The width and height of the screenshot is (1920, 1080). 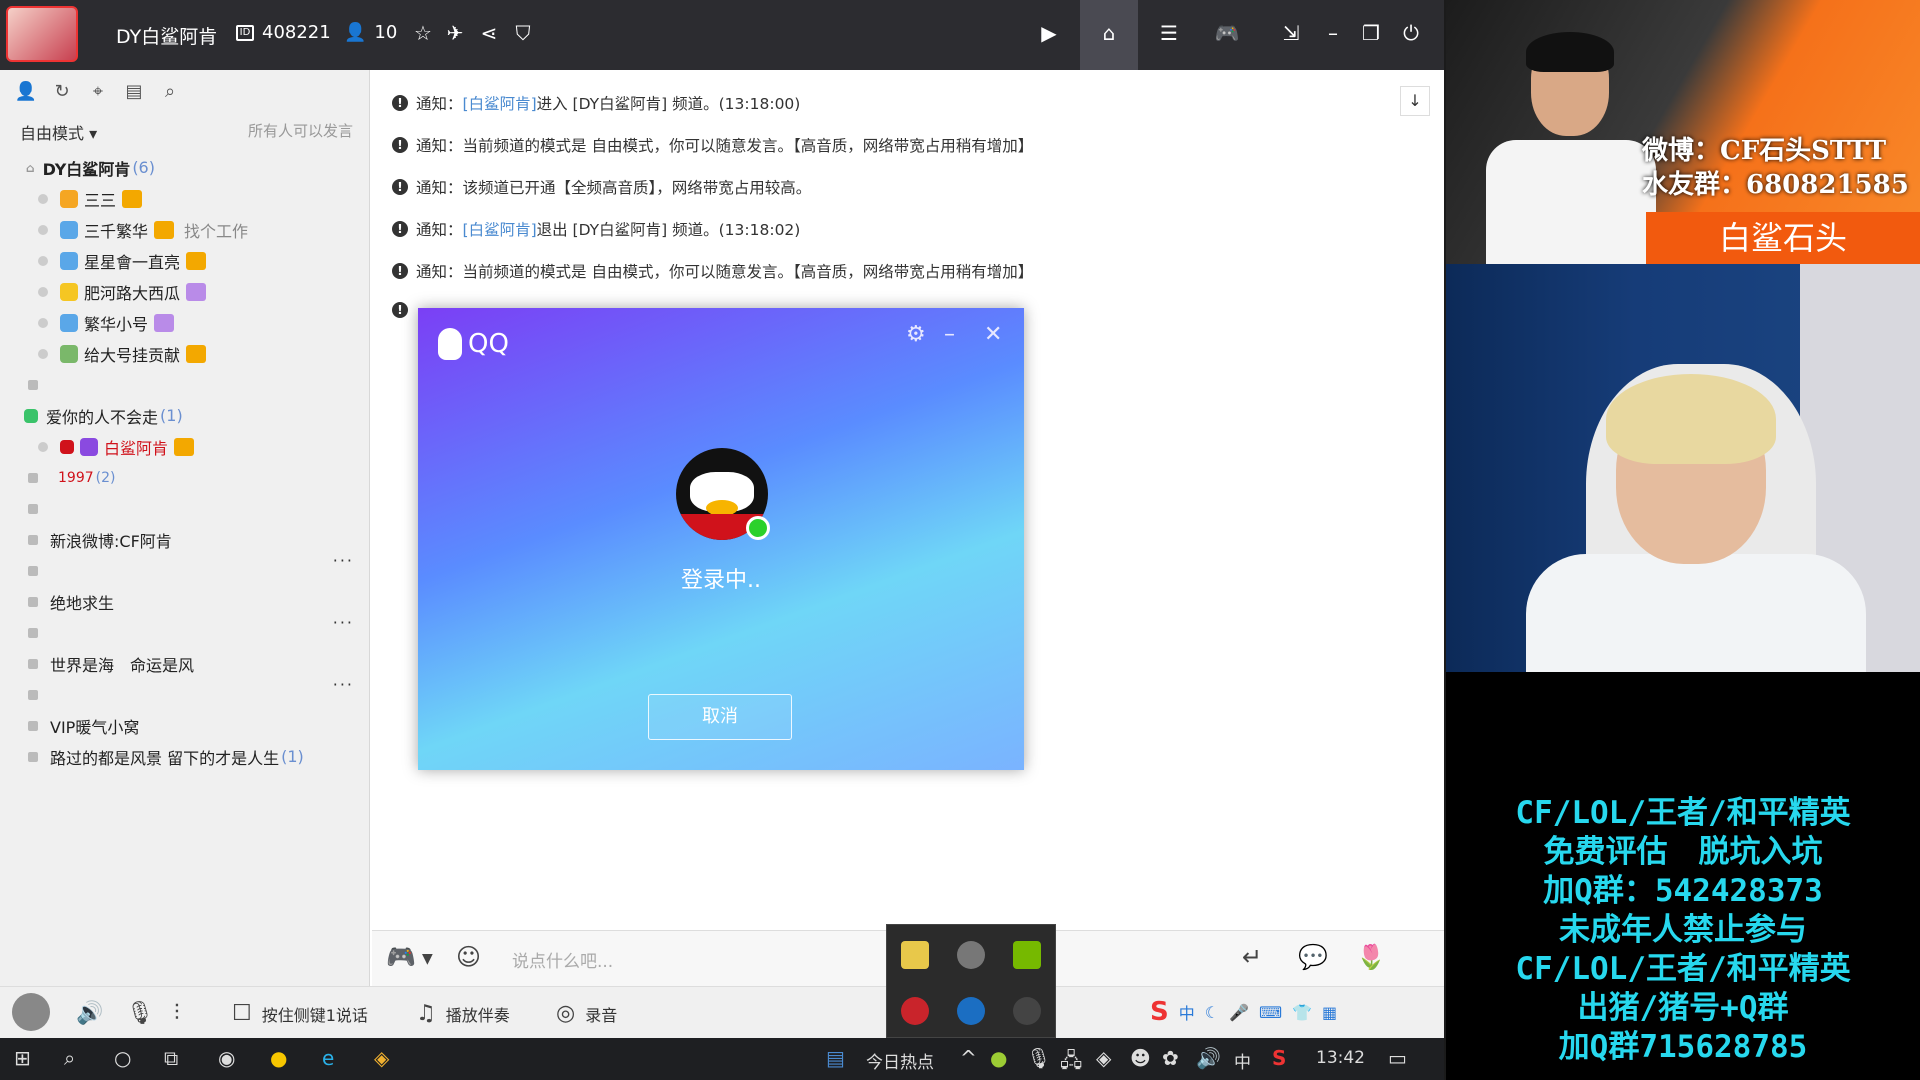 I want to click on notification-icon: ▭, so click(x=1397, y=1058).